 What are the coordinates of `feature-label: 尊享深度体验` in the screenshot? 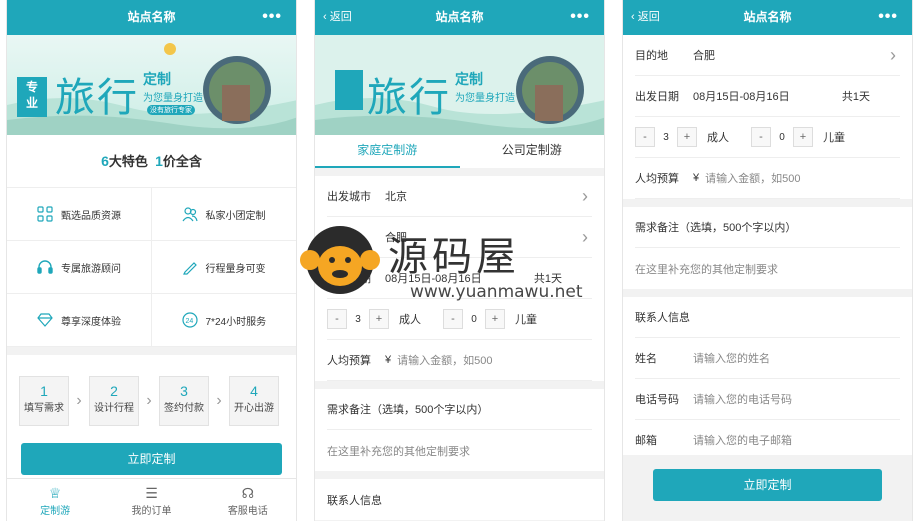 It's located at (91, 322).